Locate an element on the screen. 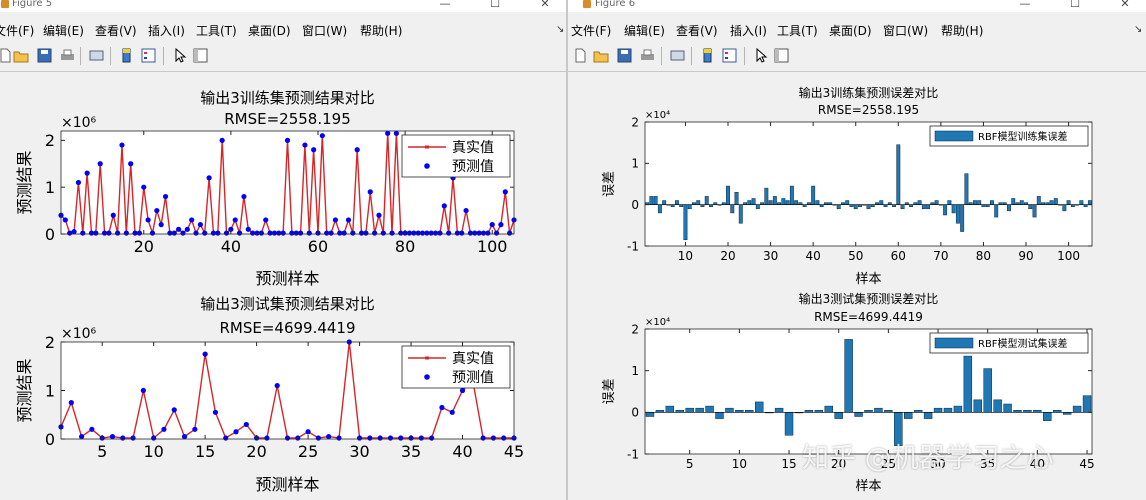 The image size is (1146, 500). x-tick-label: 70 is located at coordinates (940, 256).